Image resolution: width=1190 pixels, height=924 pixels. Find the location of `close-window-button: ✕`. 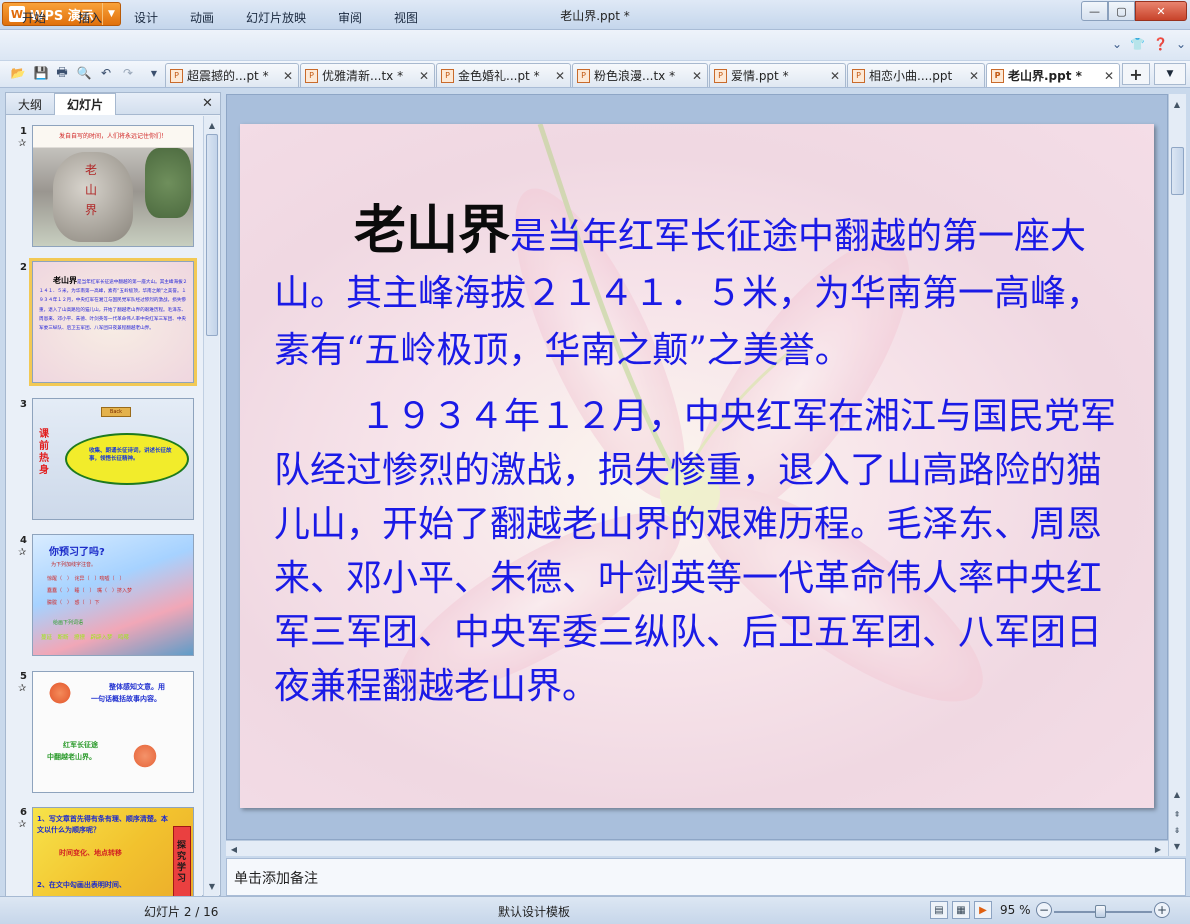

close-window-button: ✕ is located at coordinates (1161, 11).